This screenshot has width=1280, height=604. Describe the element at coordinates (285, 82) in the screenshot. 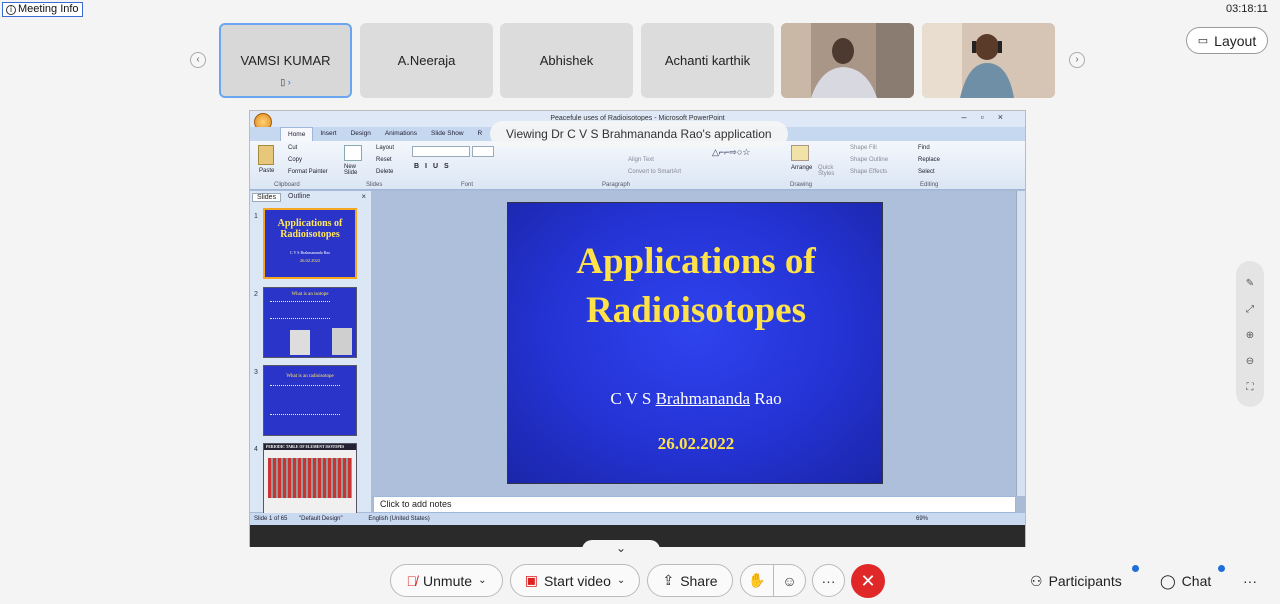

I see `device-icon: ▯ ›` at that location.